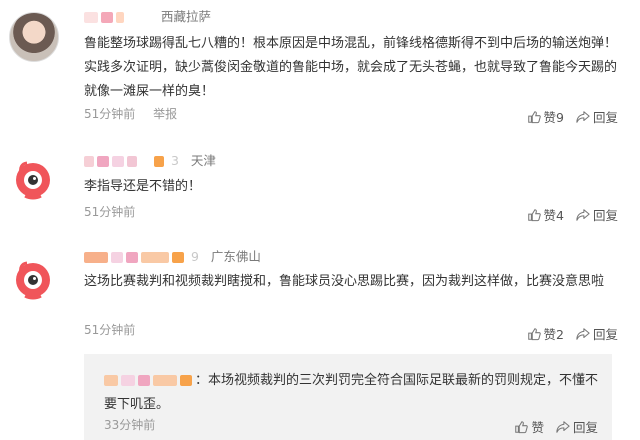  I want to click on like-button: 赞2, so click(545, 333).